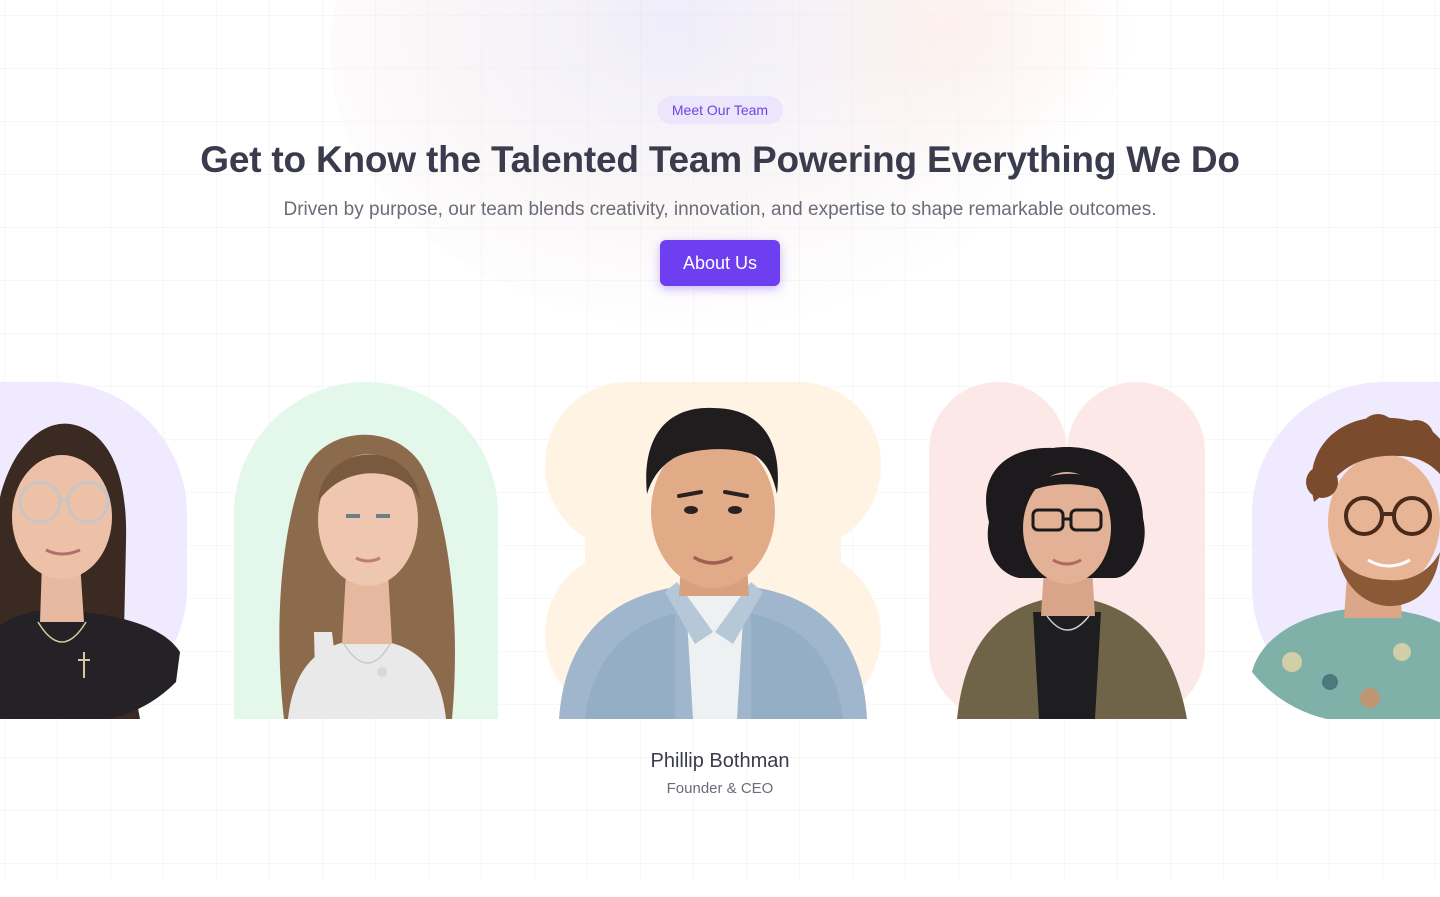 Image resolution: width=1440 pixels, height=897 pixels. Describe the element at coordinates (720, 788) in the screenshot. I see `member-role: Founder & CEO` at that location.